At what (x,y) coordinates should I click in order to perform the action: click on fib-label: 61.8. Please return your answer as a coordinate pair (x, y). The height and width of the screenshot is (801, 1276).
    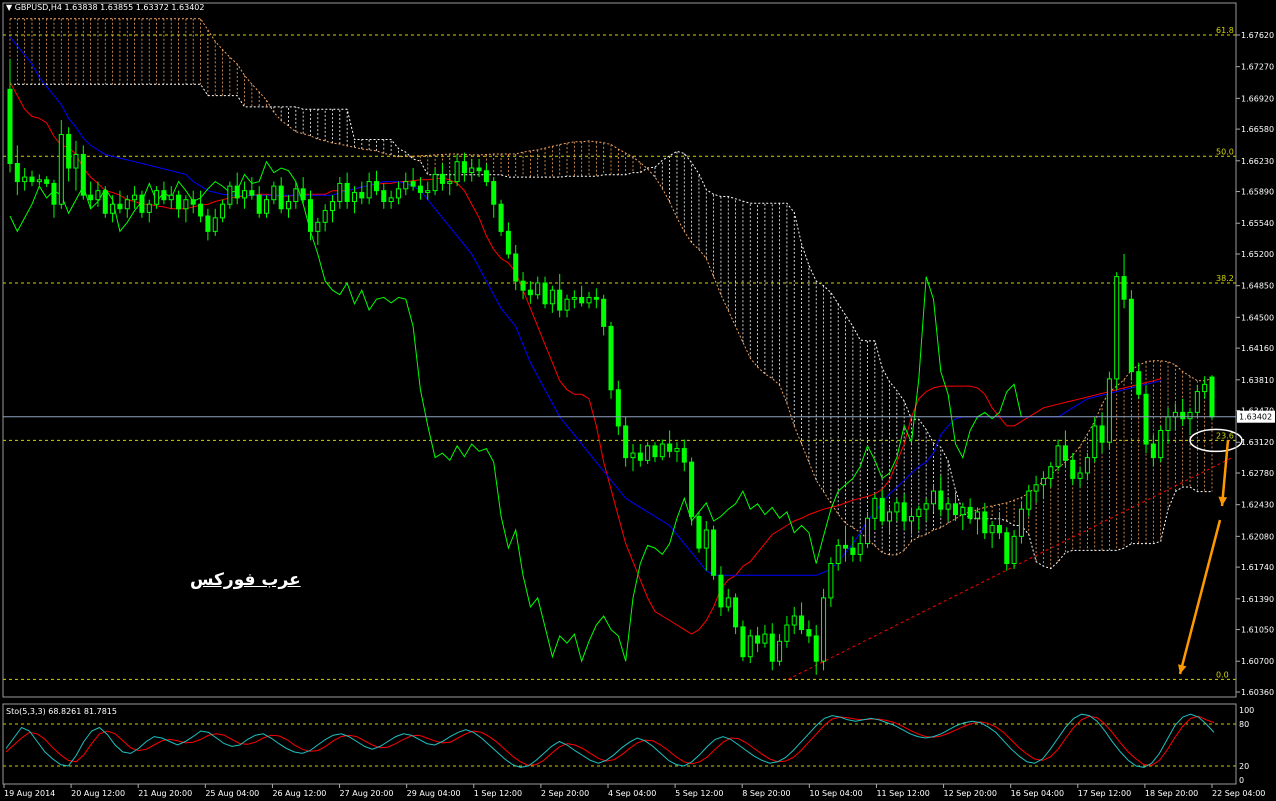
    Looking at the image, I should click on (1225, 30).